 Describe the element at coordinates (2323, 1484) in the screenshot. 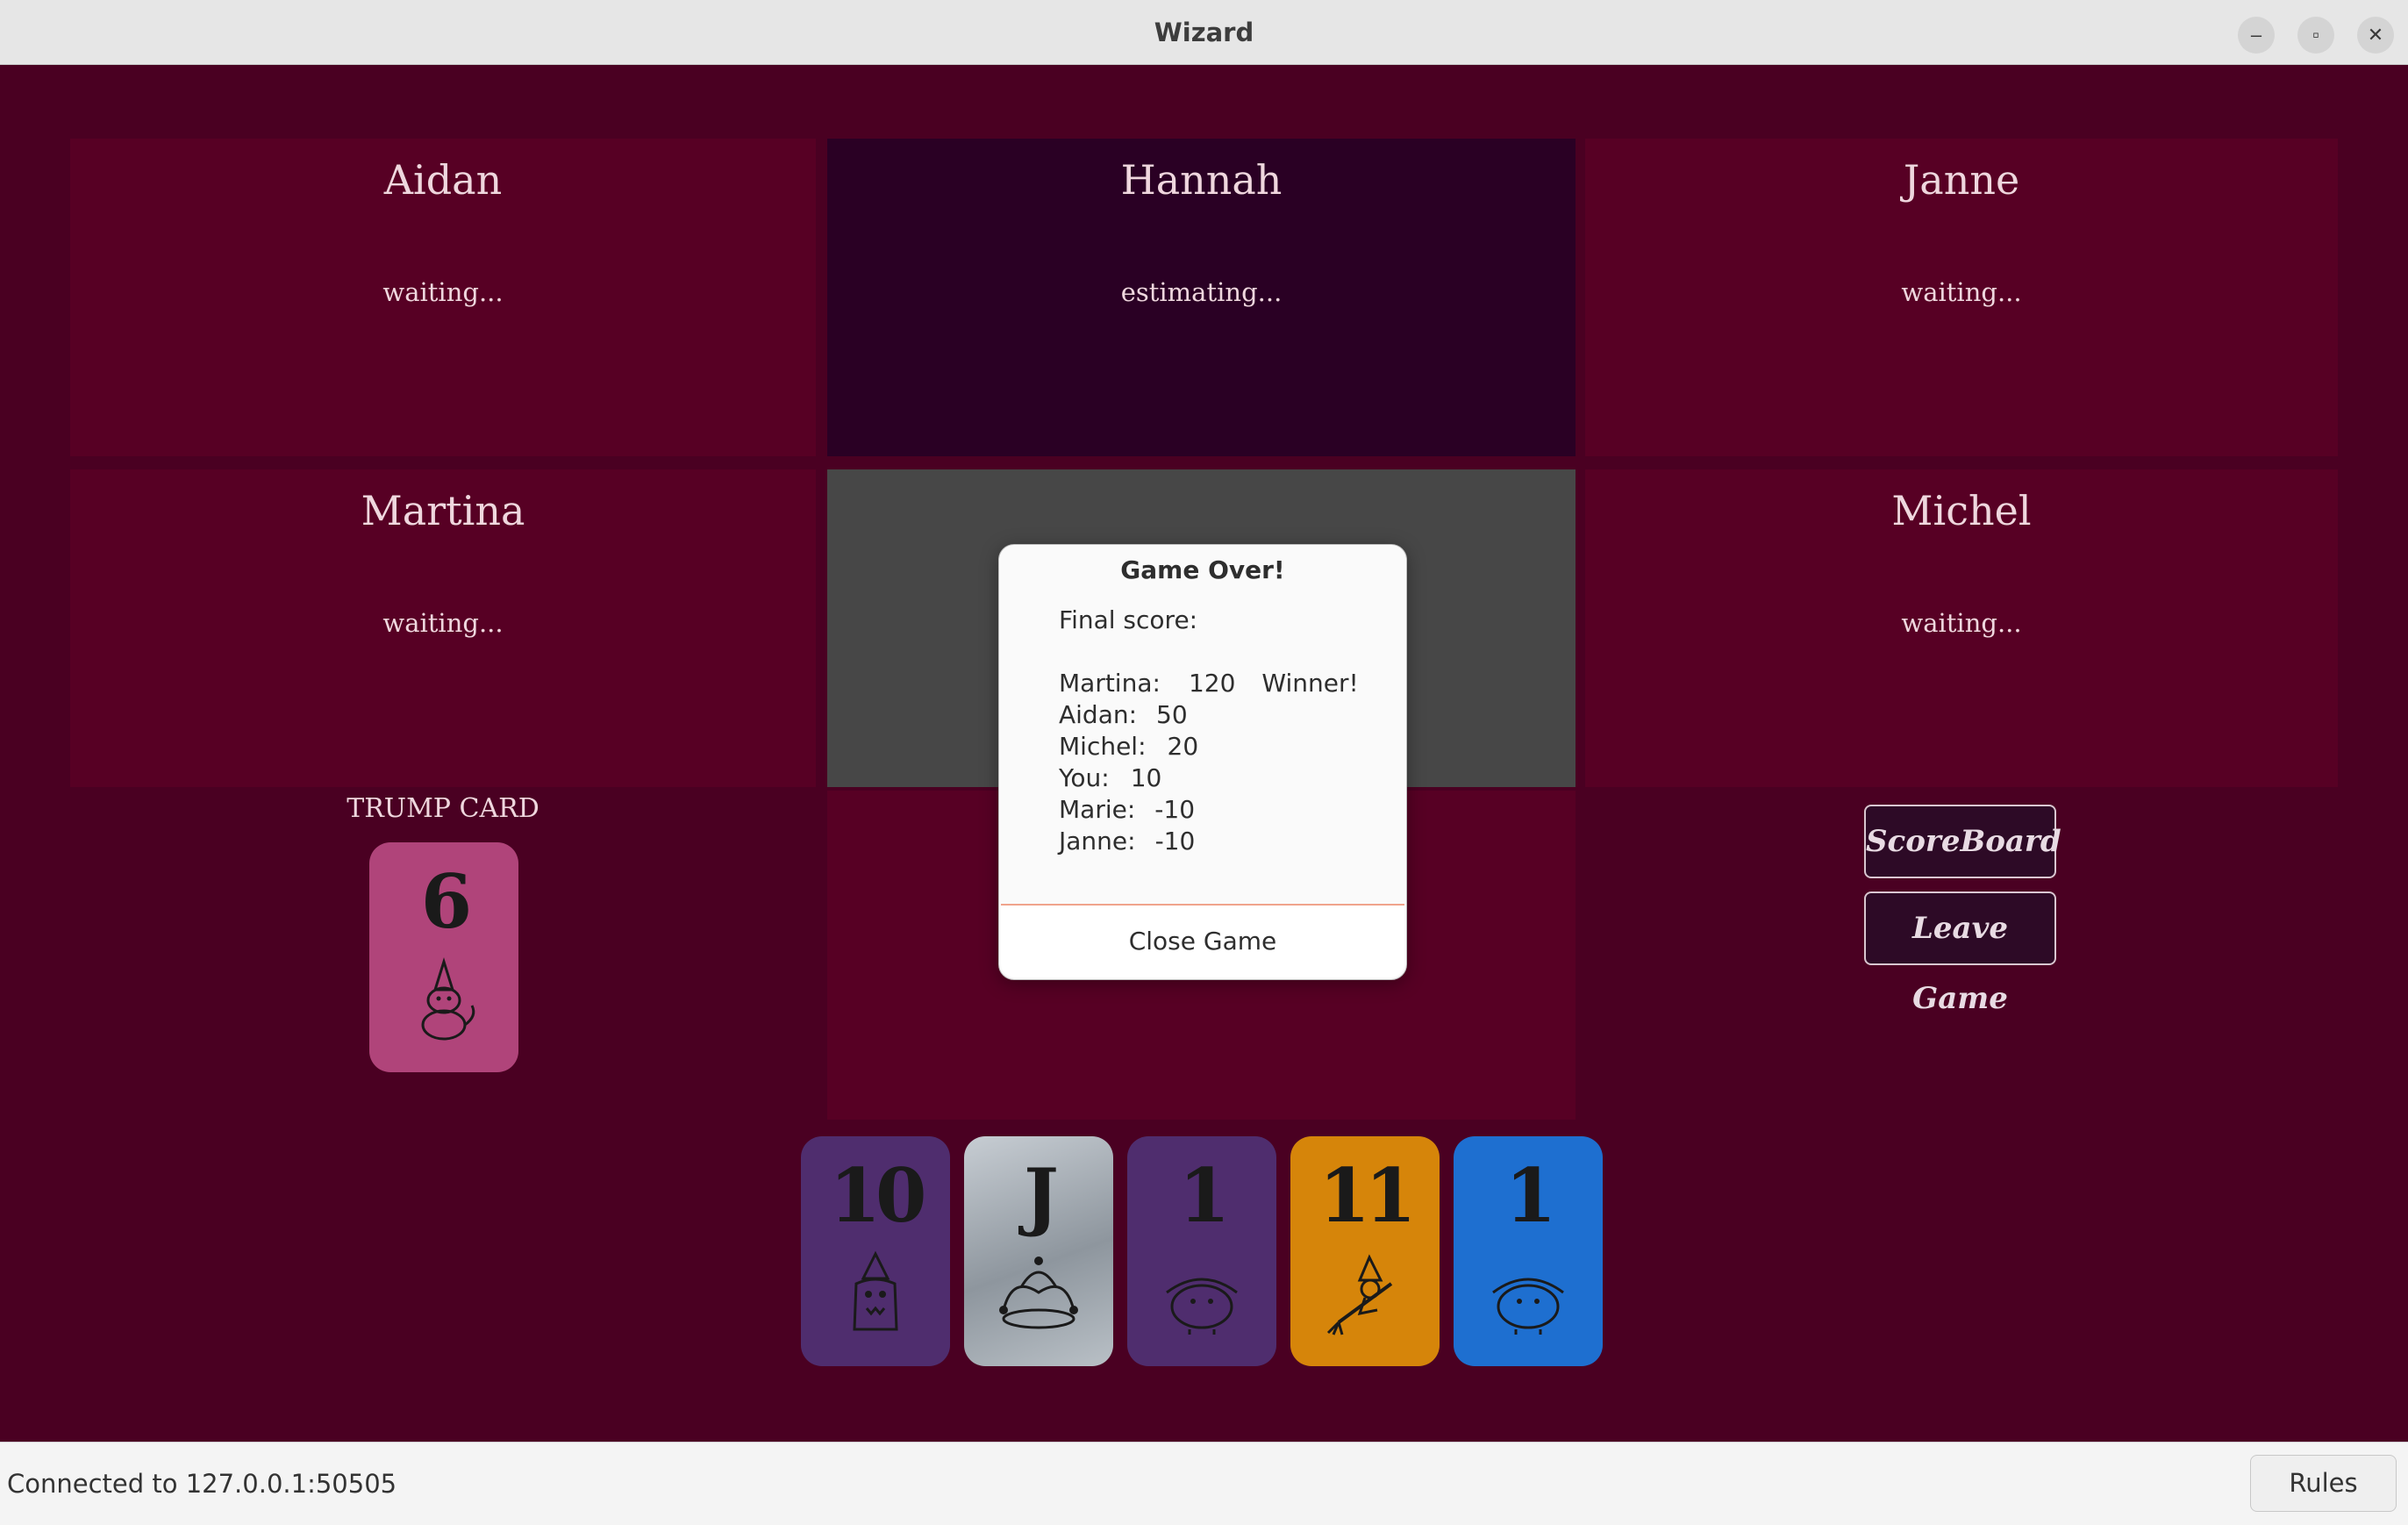

I see `rules-button: Rules` at that location.